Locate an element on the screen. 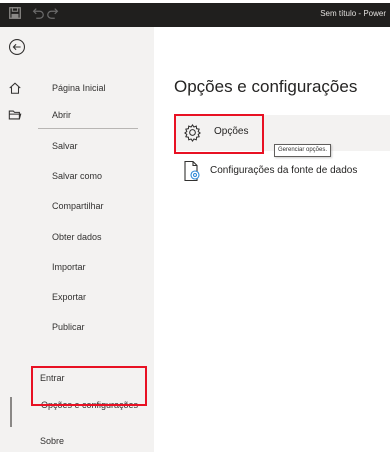  sidebar-item-about: Sobre is located at coordinates (77, 442).